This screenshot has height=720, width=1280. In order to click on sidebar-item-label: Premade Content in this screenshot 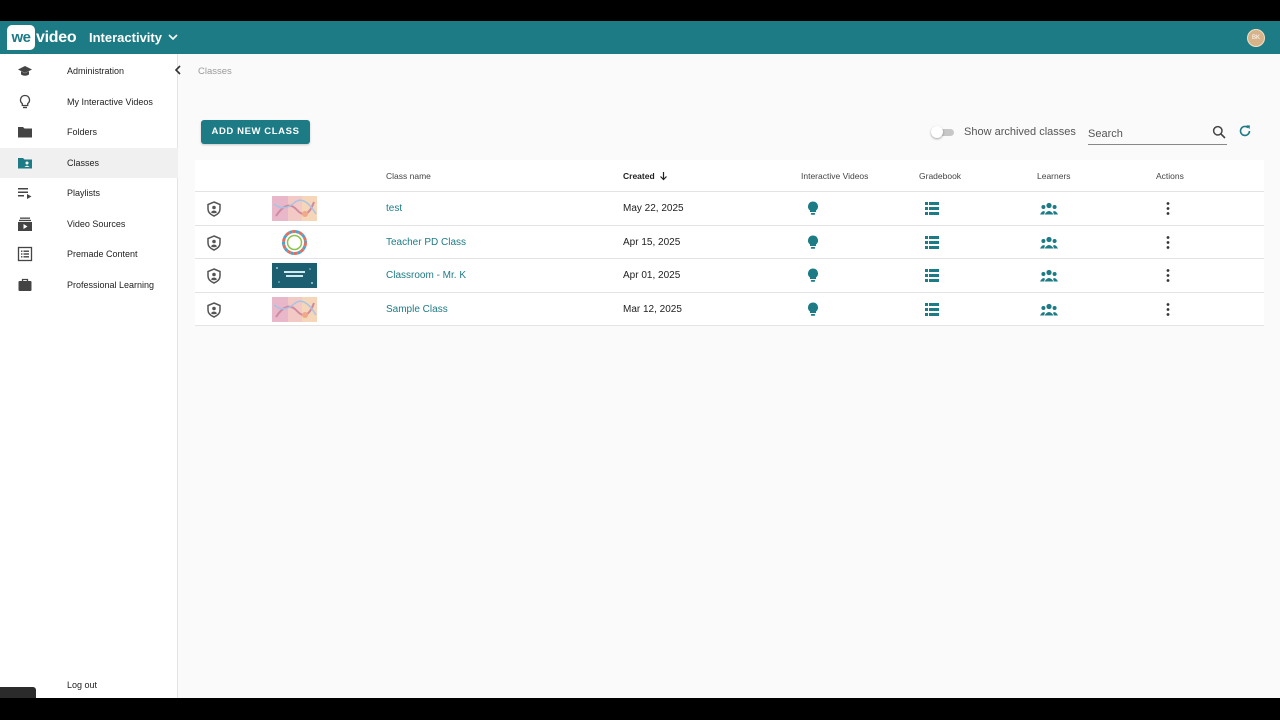, I will do `click(102, 254)`.